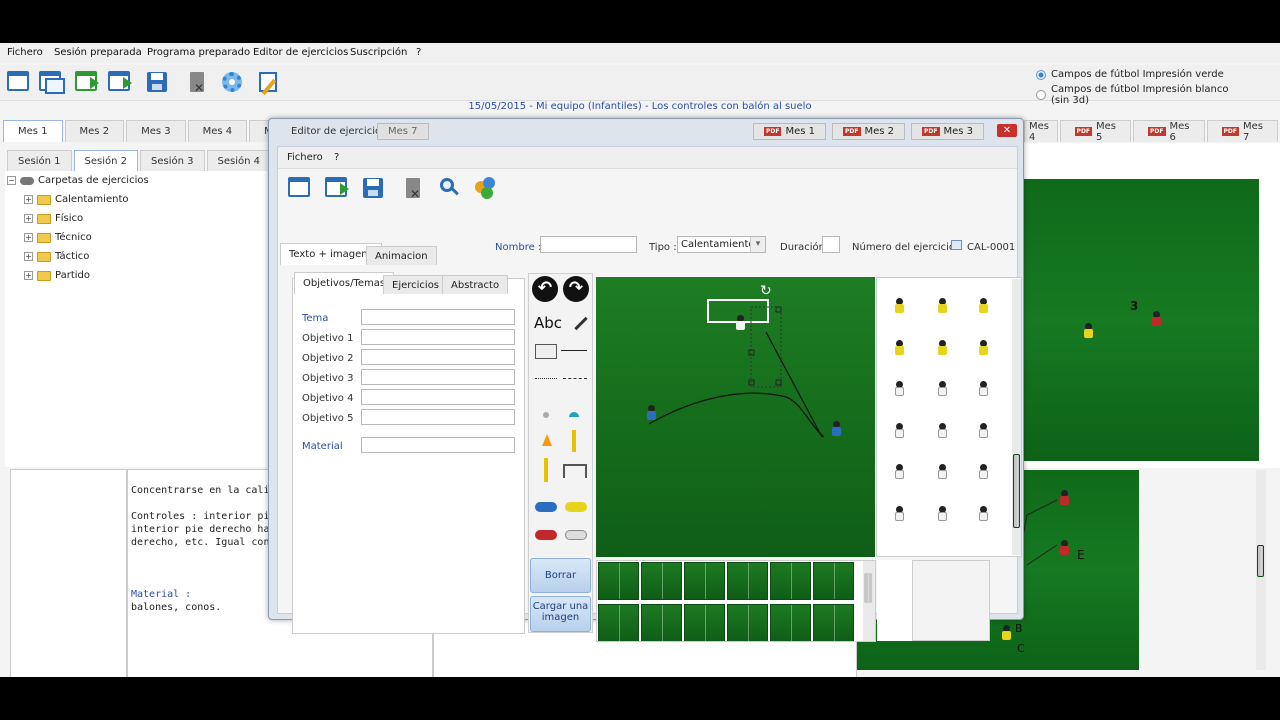  Describe the element at coordinates (373, 188) in the screenshot. I see `save-exercise-icon` at that location.